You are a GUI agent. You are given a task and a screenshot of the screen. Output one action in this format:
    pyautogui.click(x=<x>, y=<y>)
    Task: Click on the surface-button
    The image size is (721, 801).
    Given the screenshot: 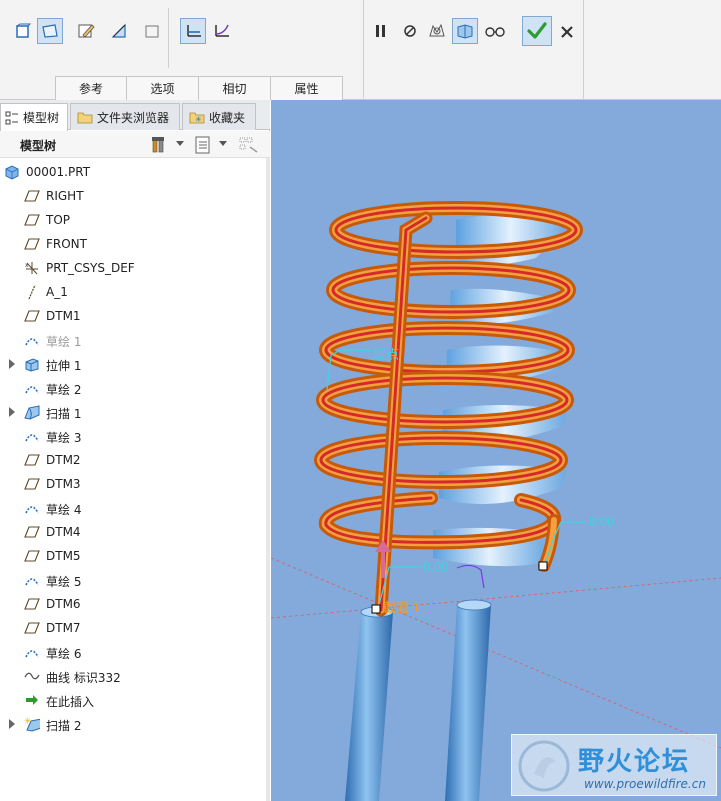 What is the action you would take?
    pyautogui.click(x=50, y=31)
    